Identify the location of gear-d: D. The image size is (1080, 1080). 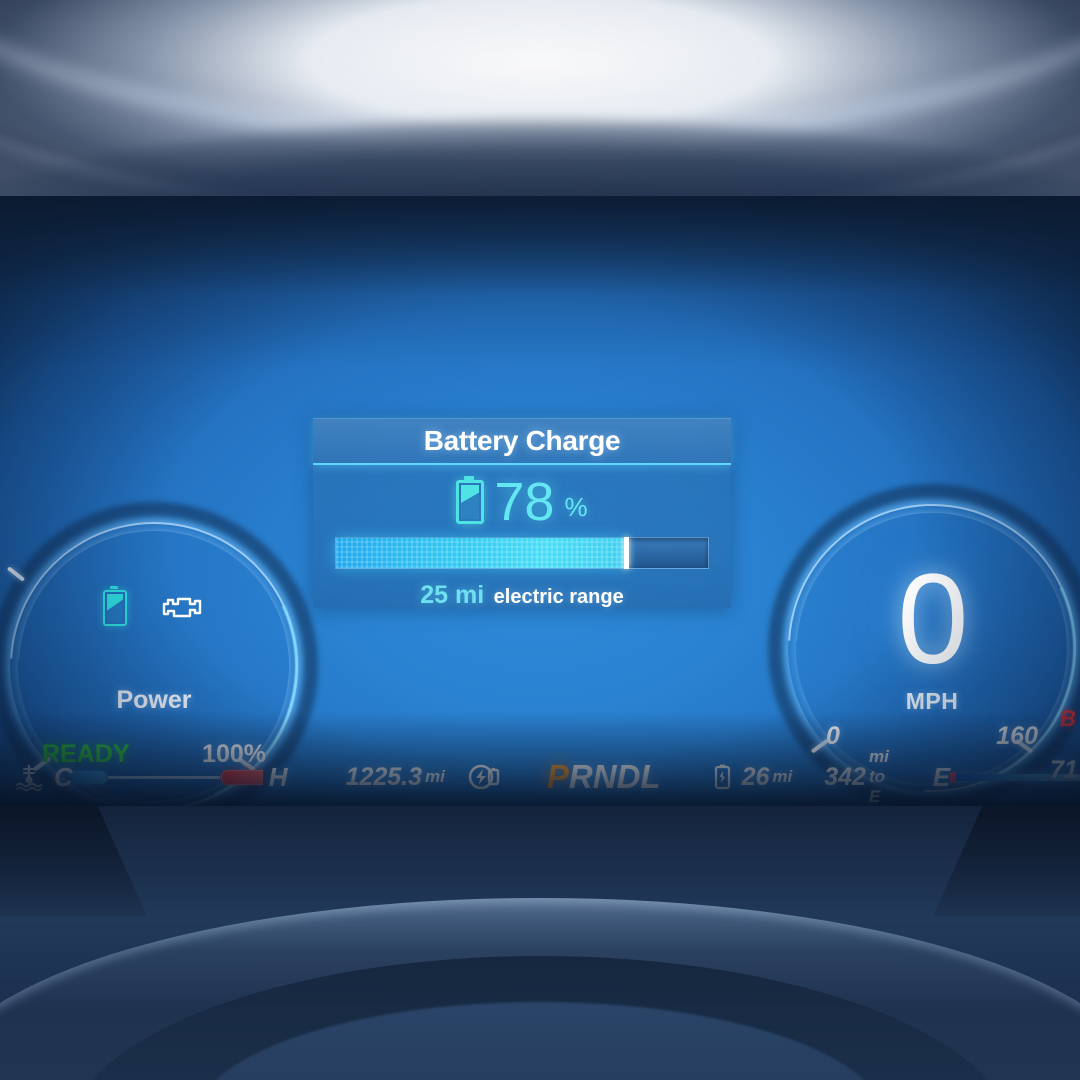
(628, 776).